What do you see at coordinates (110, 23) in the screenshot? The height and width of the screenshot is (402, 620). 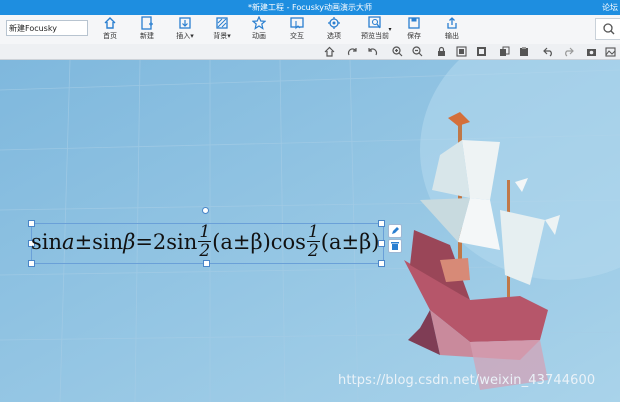 I see `home-icon` at bounding box center [110, 23].